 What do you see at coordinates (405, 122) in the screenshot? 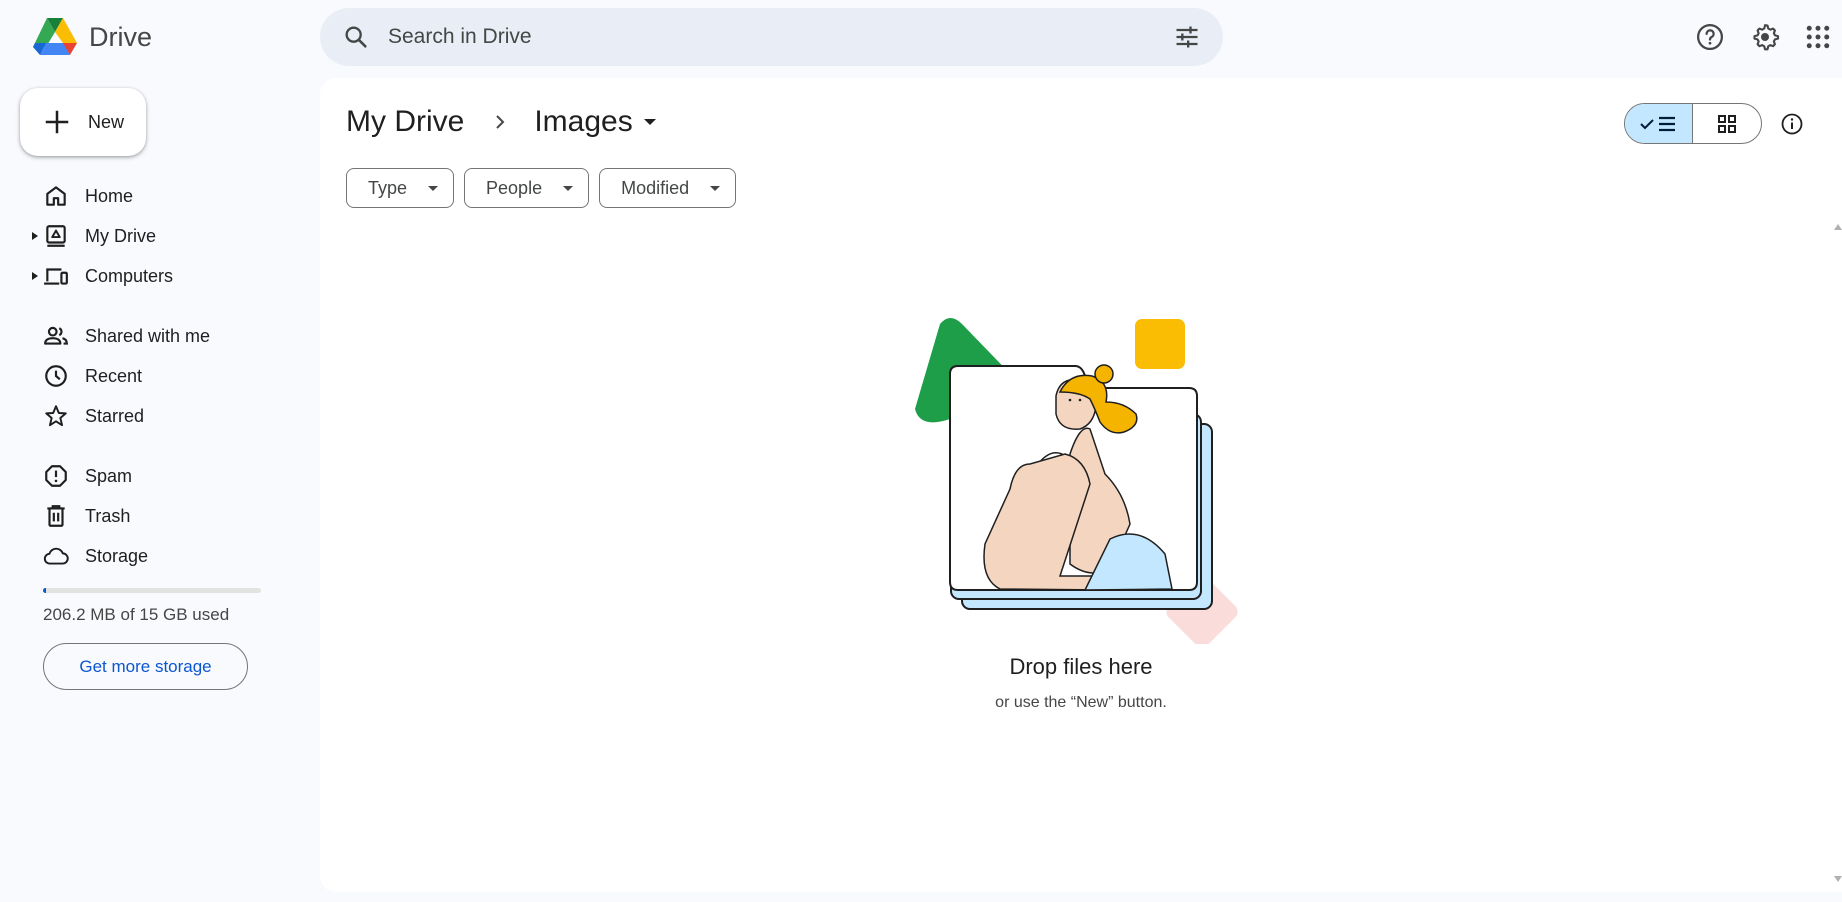
I see `breadcrumb-my-drive: My Drive` at bounding box center [405, 122].